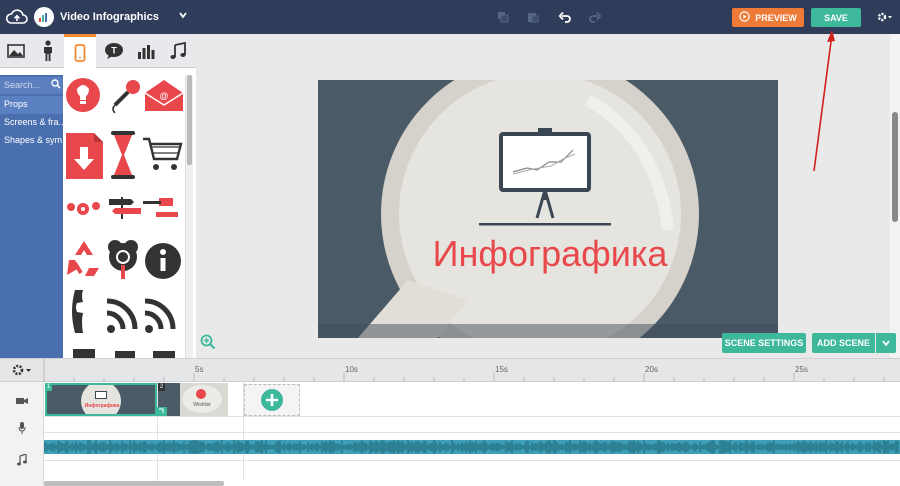  I want to click on tick-label: 20s, so click(651, 369).